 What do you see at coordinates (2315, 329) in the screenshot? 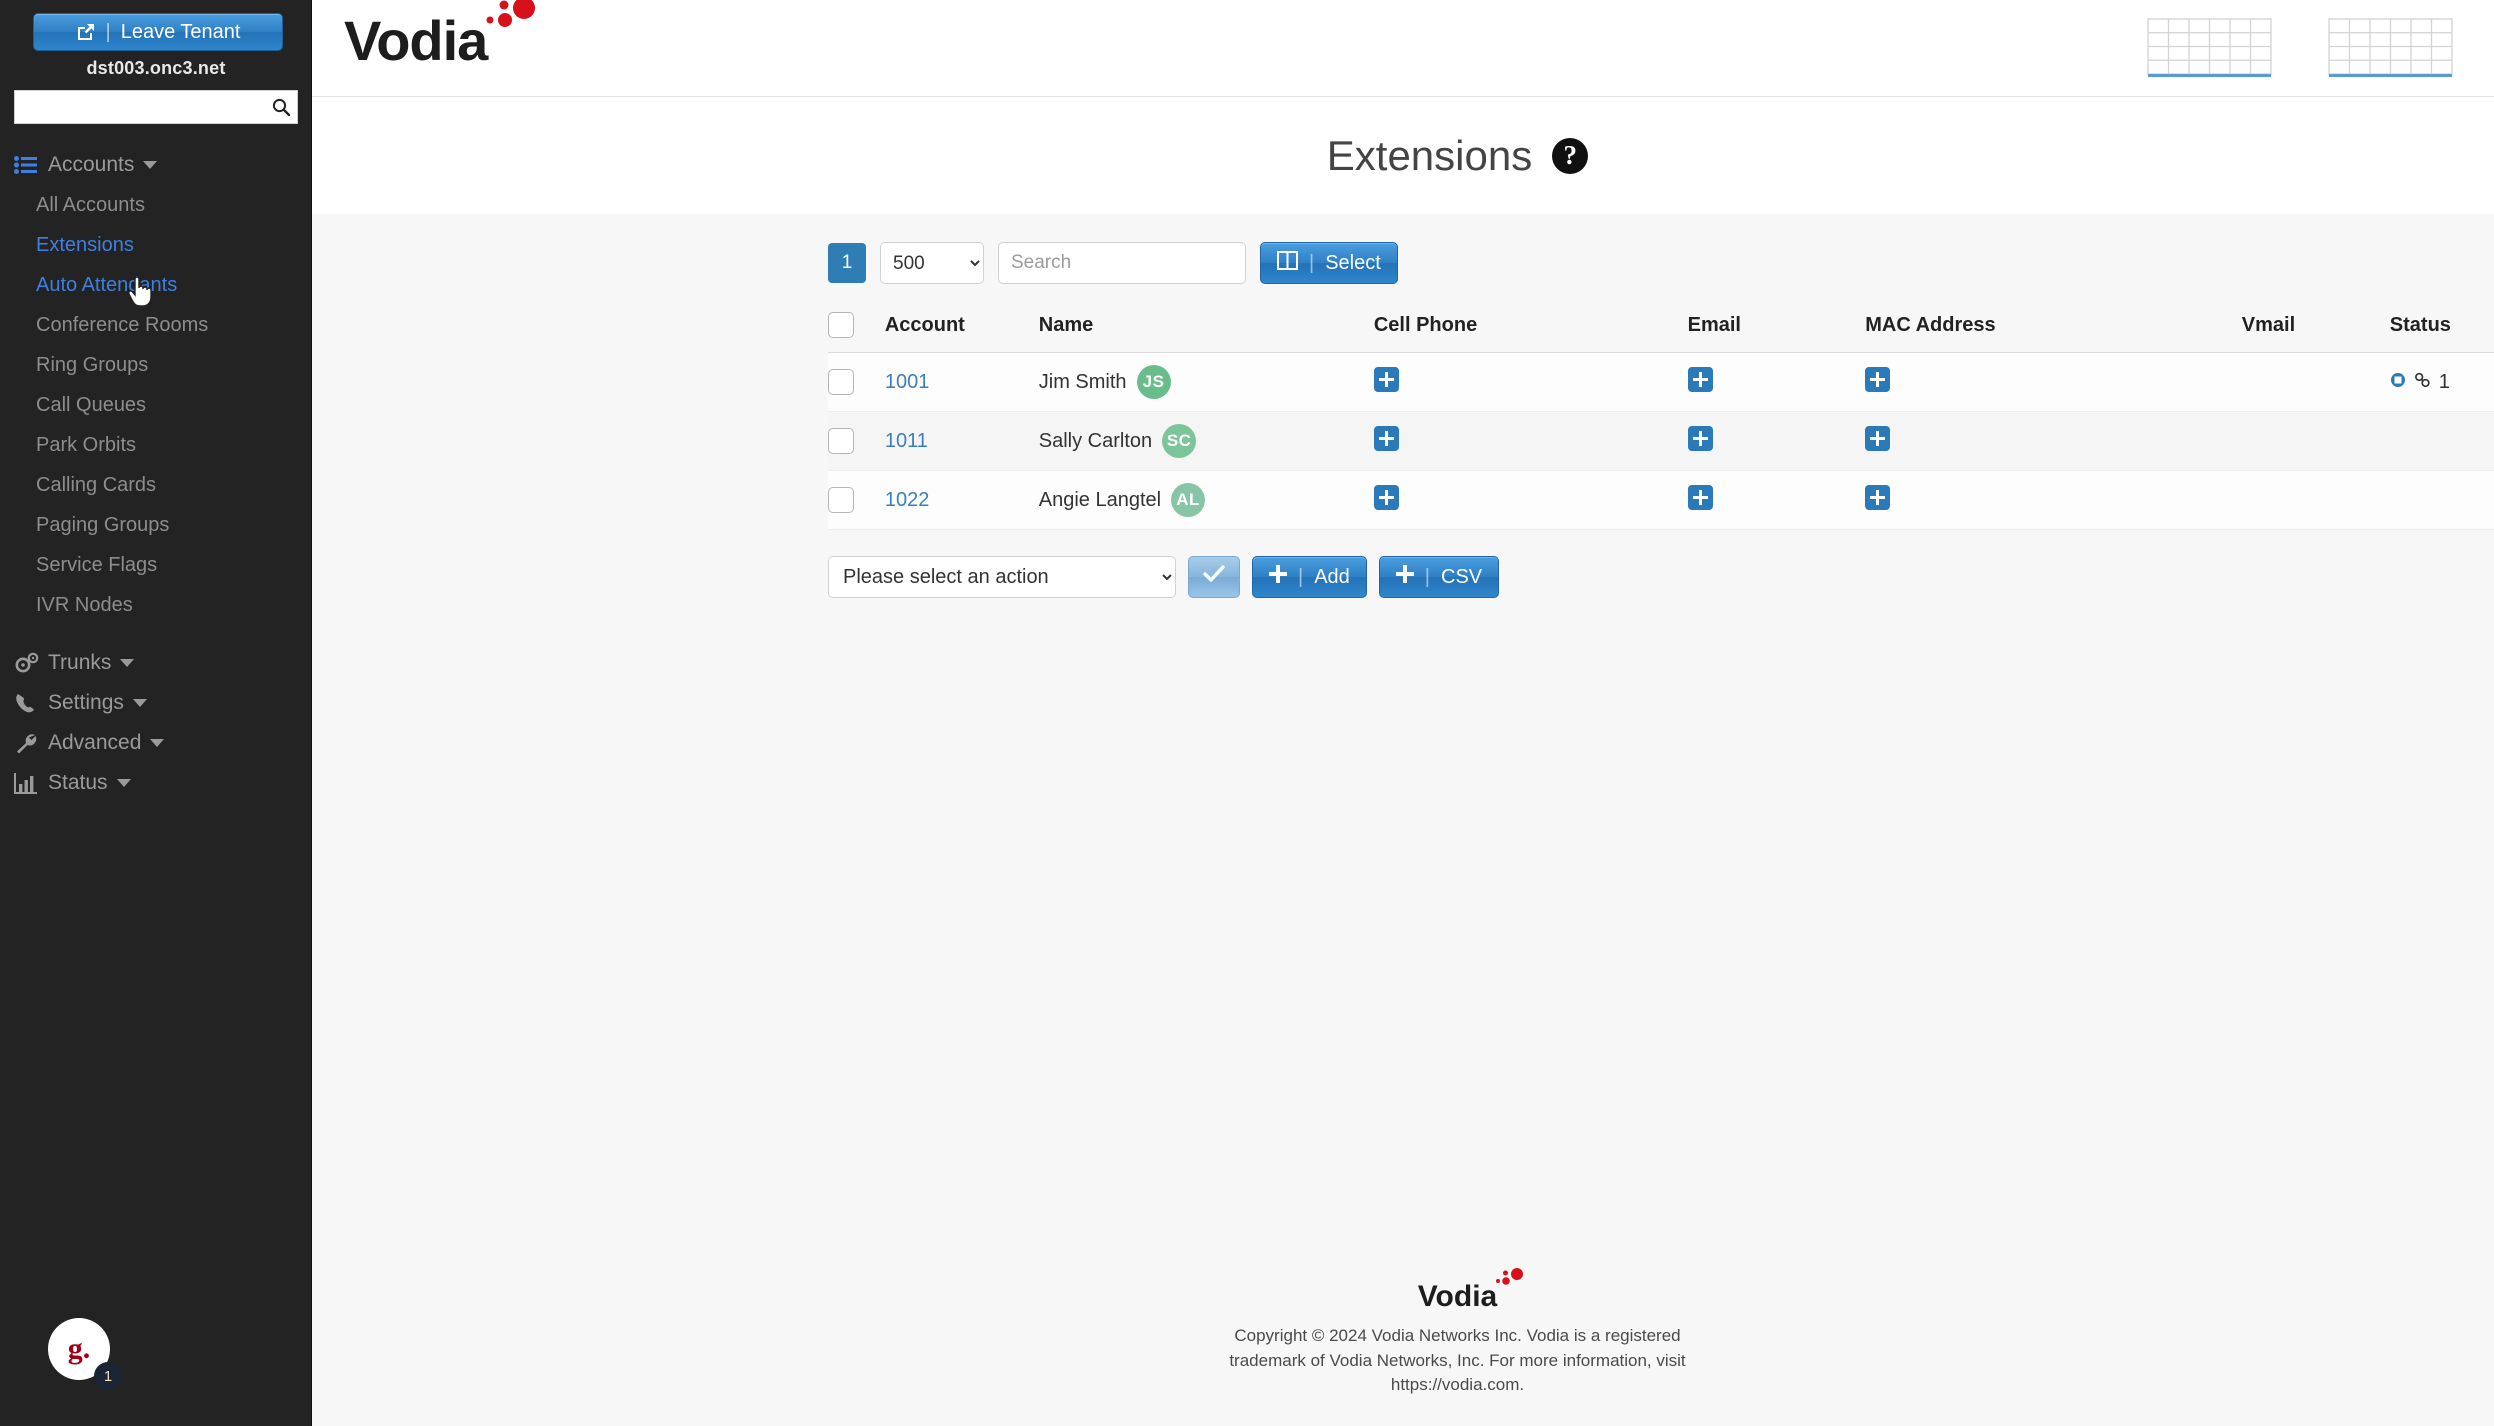
I see `column-header-vmail: Vmail` at bounding box center [2315, 329].